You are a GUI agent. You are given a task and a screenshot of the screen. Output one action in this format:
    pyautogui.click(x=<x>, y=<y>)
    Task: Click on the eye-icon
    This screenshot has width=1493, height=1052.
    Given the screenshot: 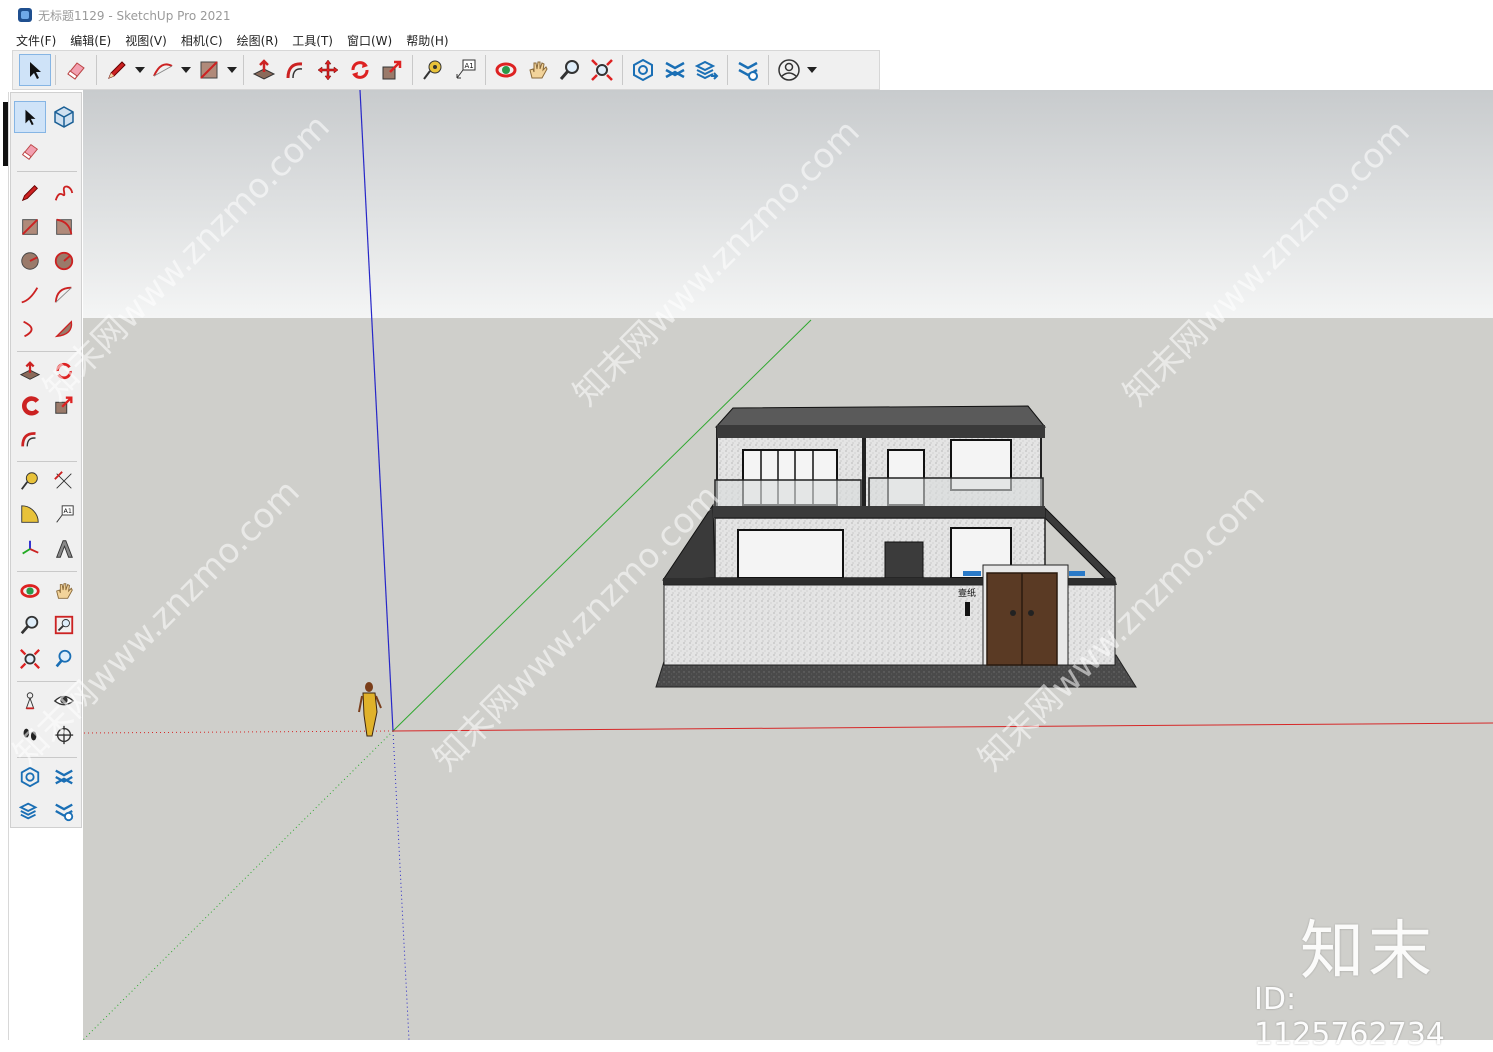 What is the action you would take?
    pyautogui.click(x=64, y=700)
    